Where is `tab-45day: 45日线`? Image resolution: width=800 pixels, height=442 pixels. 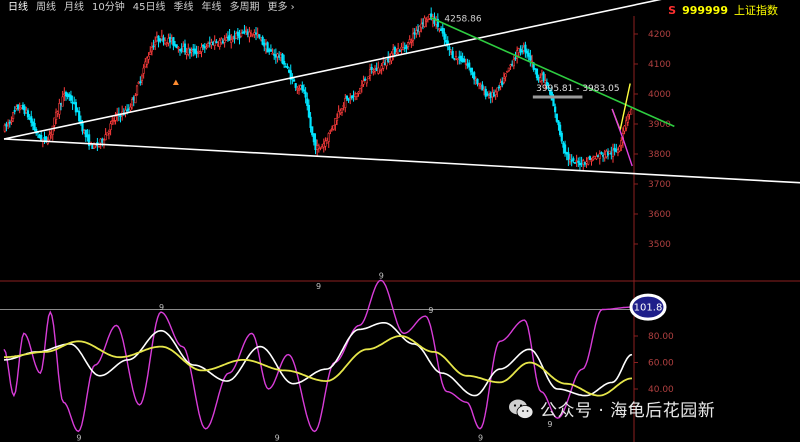
tab-45day: 45日线 is located at coordinates (149, 8).